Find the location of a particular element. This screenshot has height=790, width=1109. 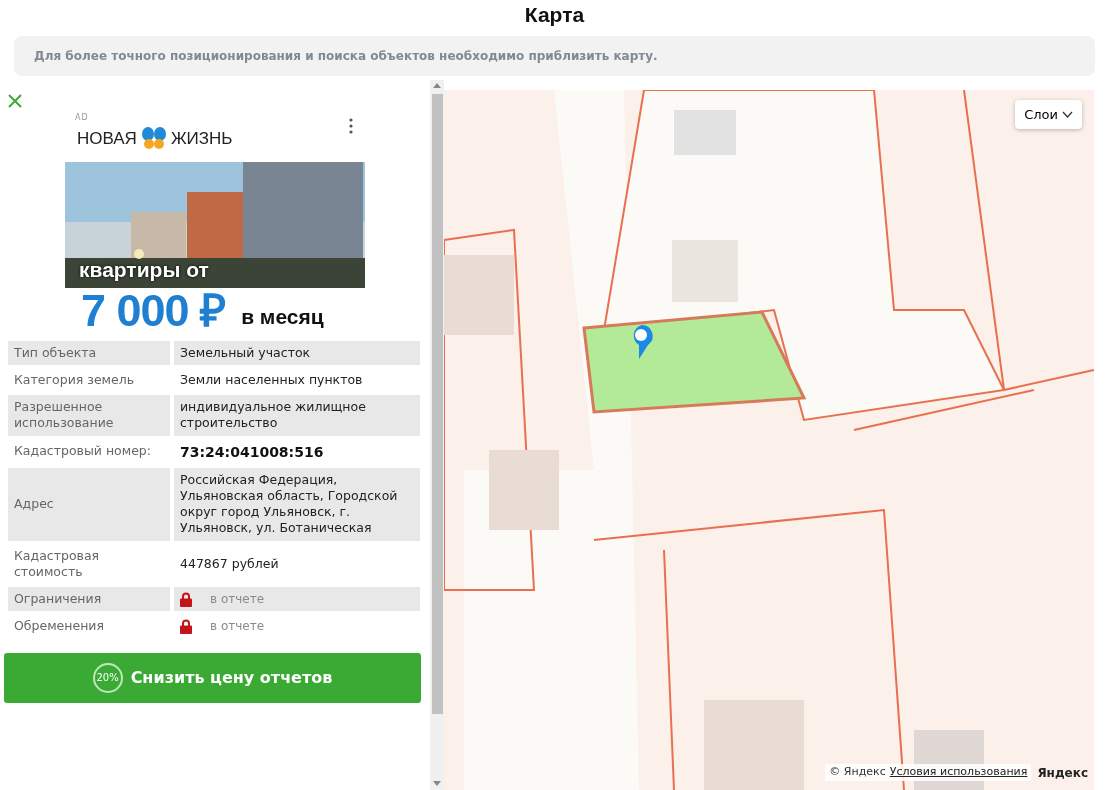

field-label: Ограничения is located at coordinates (89, 599).